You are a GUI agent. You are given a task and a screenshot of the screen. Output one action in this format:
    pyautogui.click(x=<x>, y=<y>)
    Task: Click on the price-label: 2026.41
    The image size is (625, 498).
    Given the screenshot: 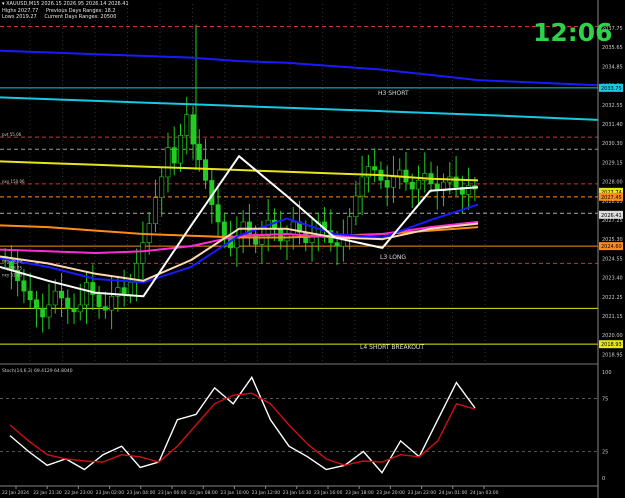 What is the action you would take?
    pyautogui.click(x=611, y=216)
    